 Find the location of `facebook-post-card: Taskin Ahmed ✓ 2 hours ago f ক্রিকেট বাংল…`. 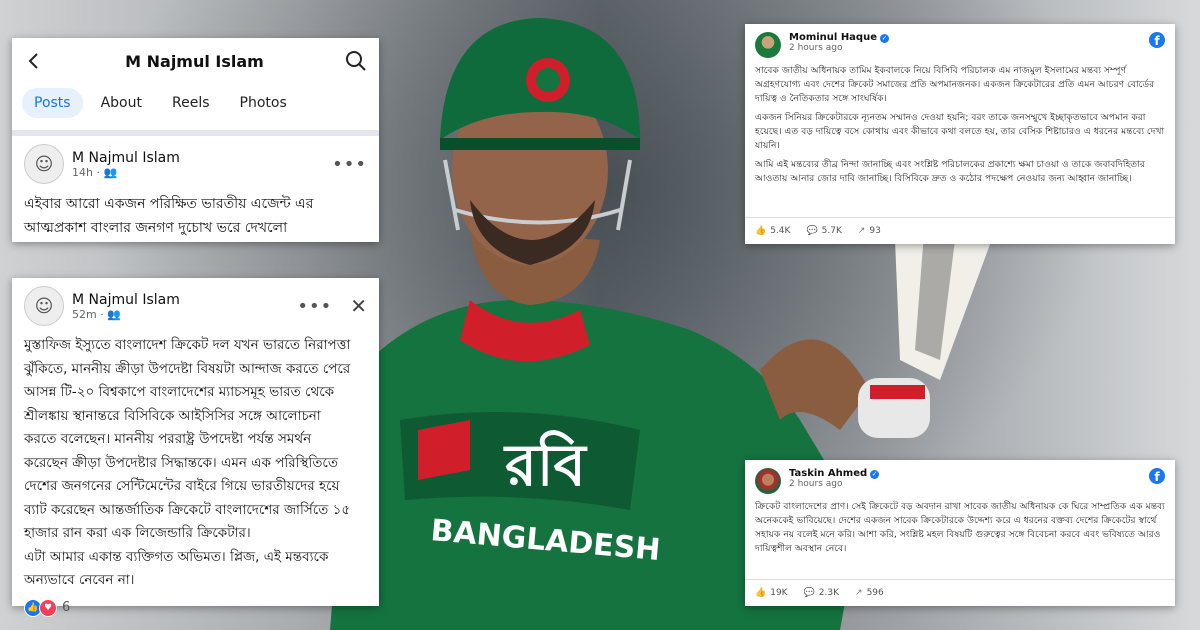

facebook-post-card: Taskin Ahmed ✓ 2 hours ago f ক্রিকেট বাংল… is located at coordinates (960, 533).